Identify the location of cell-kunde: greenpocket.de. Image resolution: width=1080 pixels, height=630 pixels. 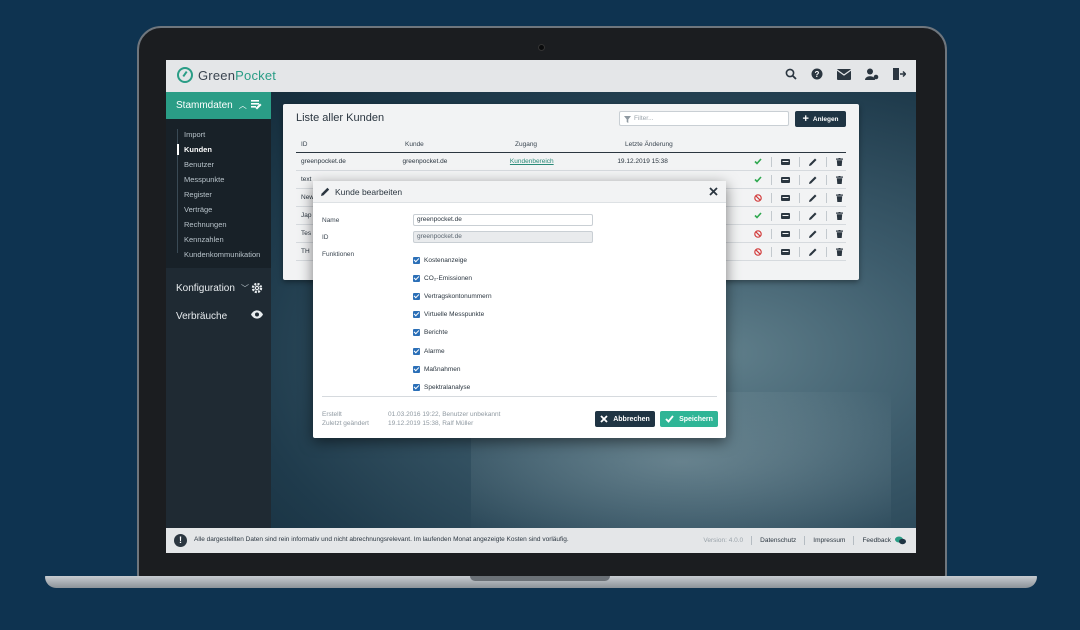
(425, 161).